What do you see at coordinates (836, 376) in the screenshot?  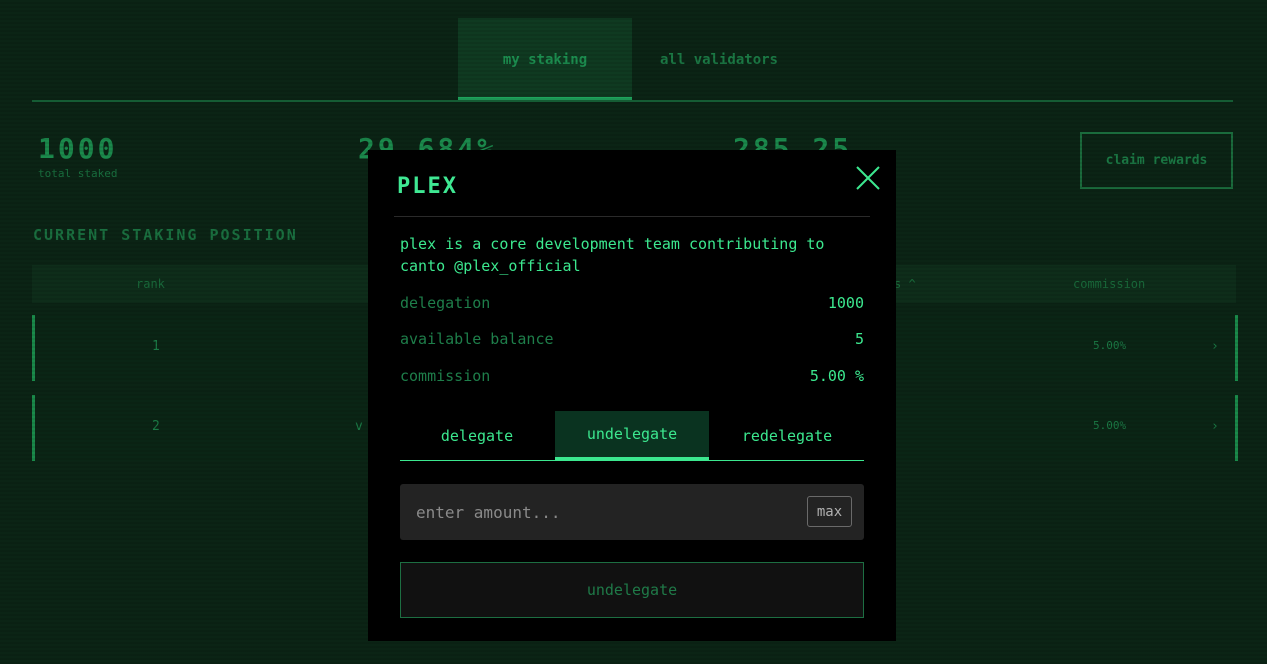 I see `info-value: 5.00 %` at bounding box center [836, 376].